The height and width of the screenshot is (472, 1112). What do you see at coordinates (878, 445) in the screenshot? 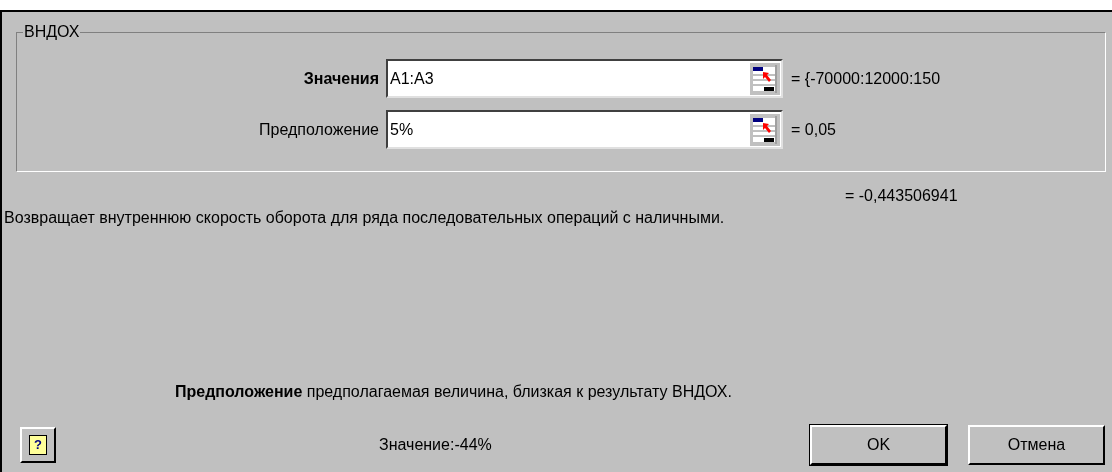
I see `ok-button: OK` at bounding box center [878, 445].